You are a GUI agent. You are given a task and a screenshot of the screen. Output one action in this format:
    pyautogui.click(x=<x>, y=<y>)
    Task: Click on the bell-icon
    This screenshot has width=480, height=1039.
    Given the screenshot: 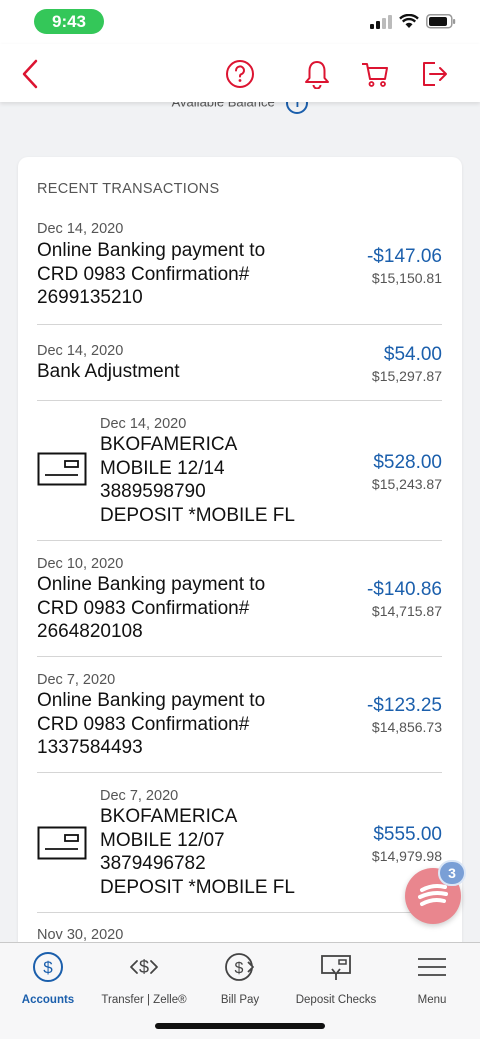 What is the action you would take?
    pyautogui.click(x=317, y=75)
    